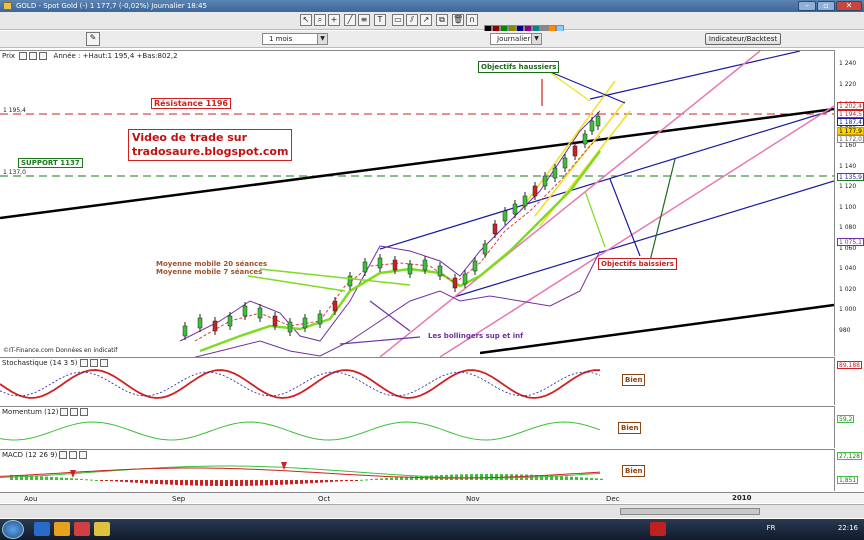 The height and width of the screenshot is (540, 864). Describe the element at coordinates (417, 381) in the screenshot. I see `stochastic-pane: Stochastique (14 3 5) Bien` at that location.